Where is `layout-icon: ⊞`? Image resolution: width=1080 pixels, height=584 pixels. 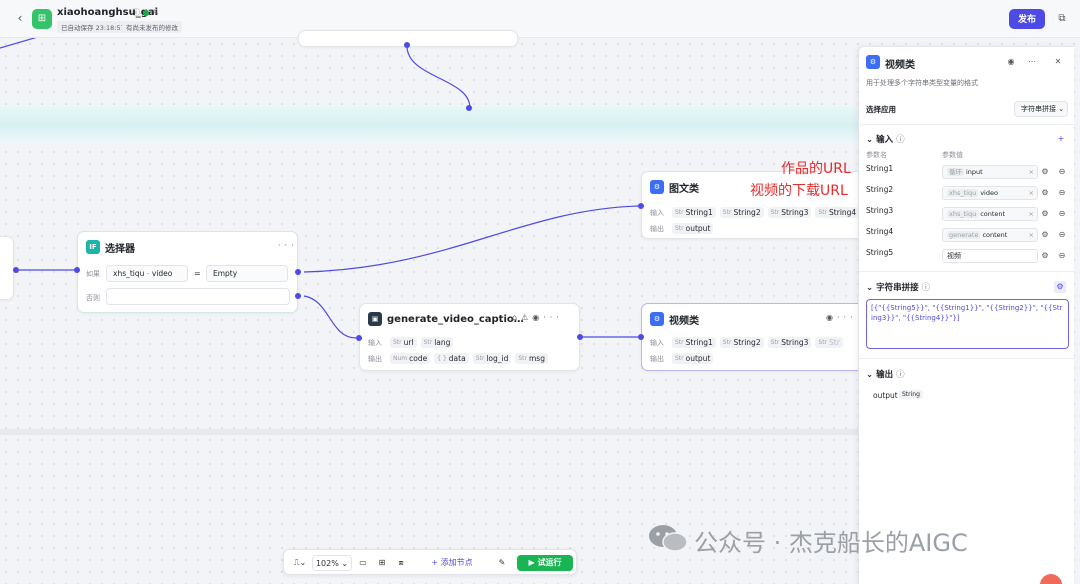 layout-icon: ⊞ is located at coordinates (382, 563).